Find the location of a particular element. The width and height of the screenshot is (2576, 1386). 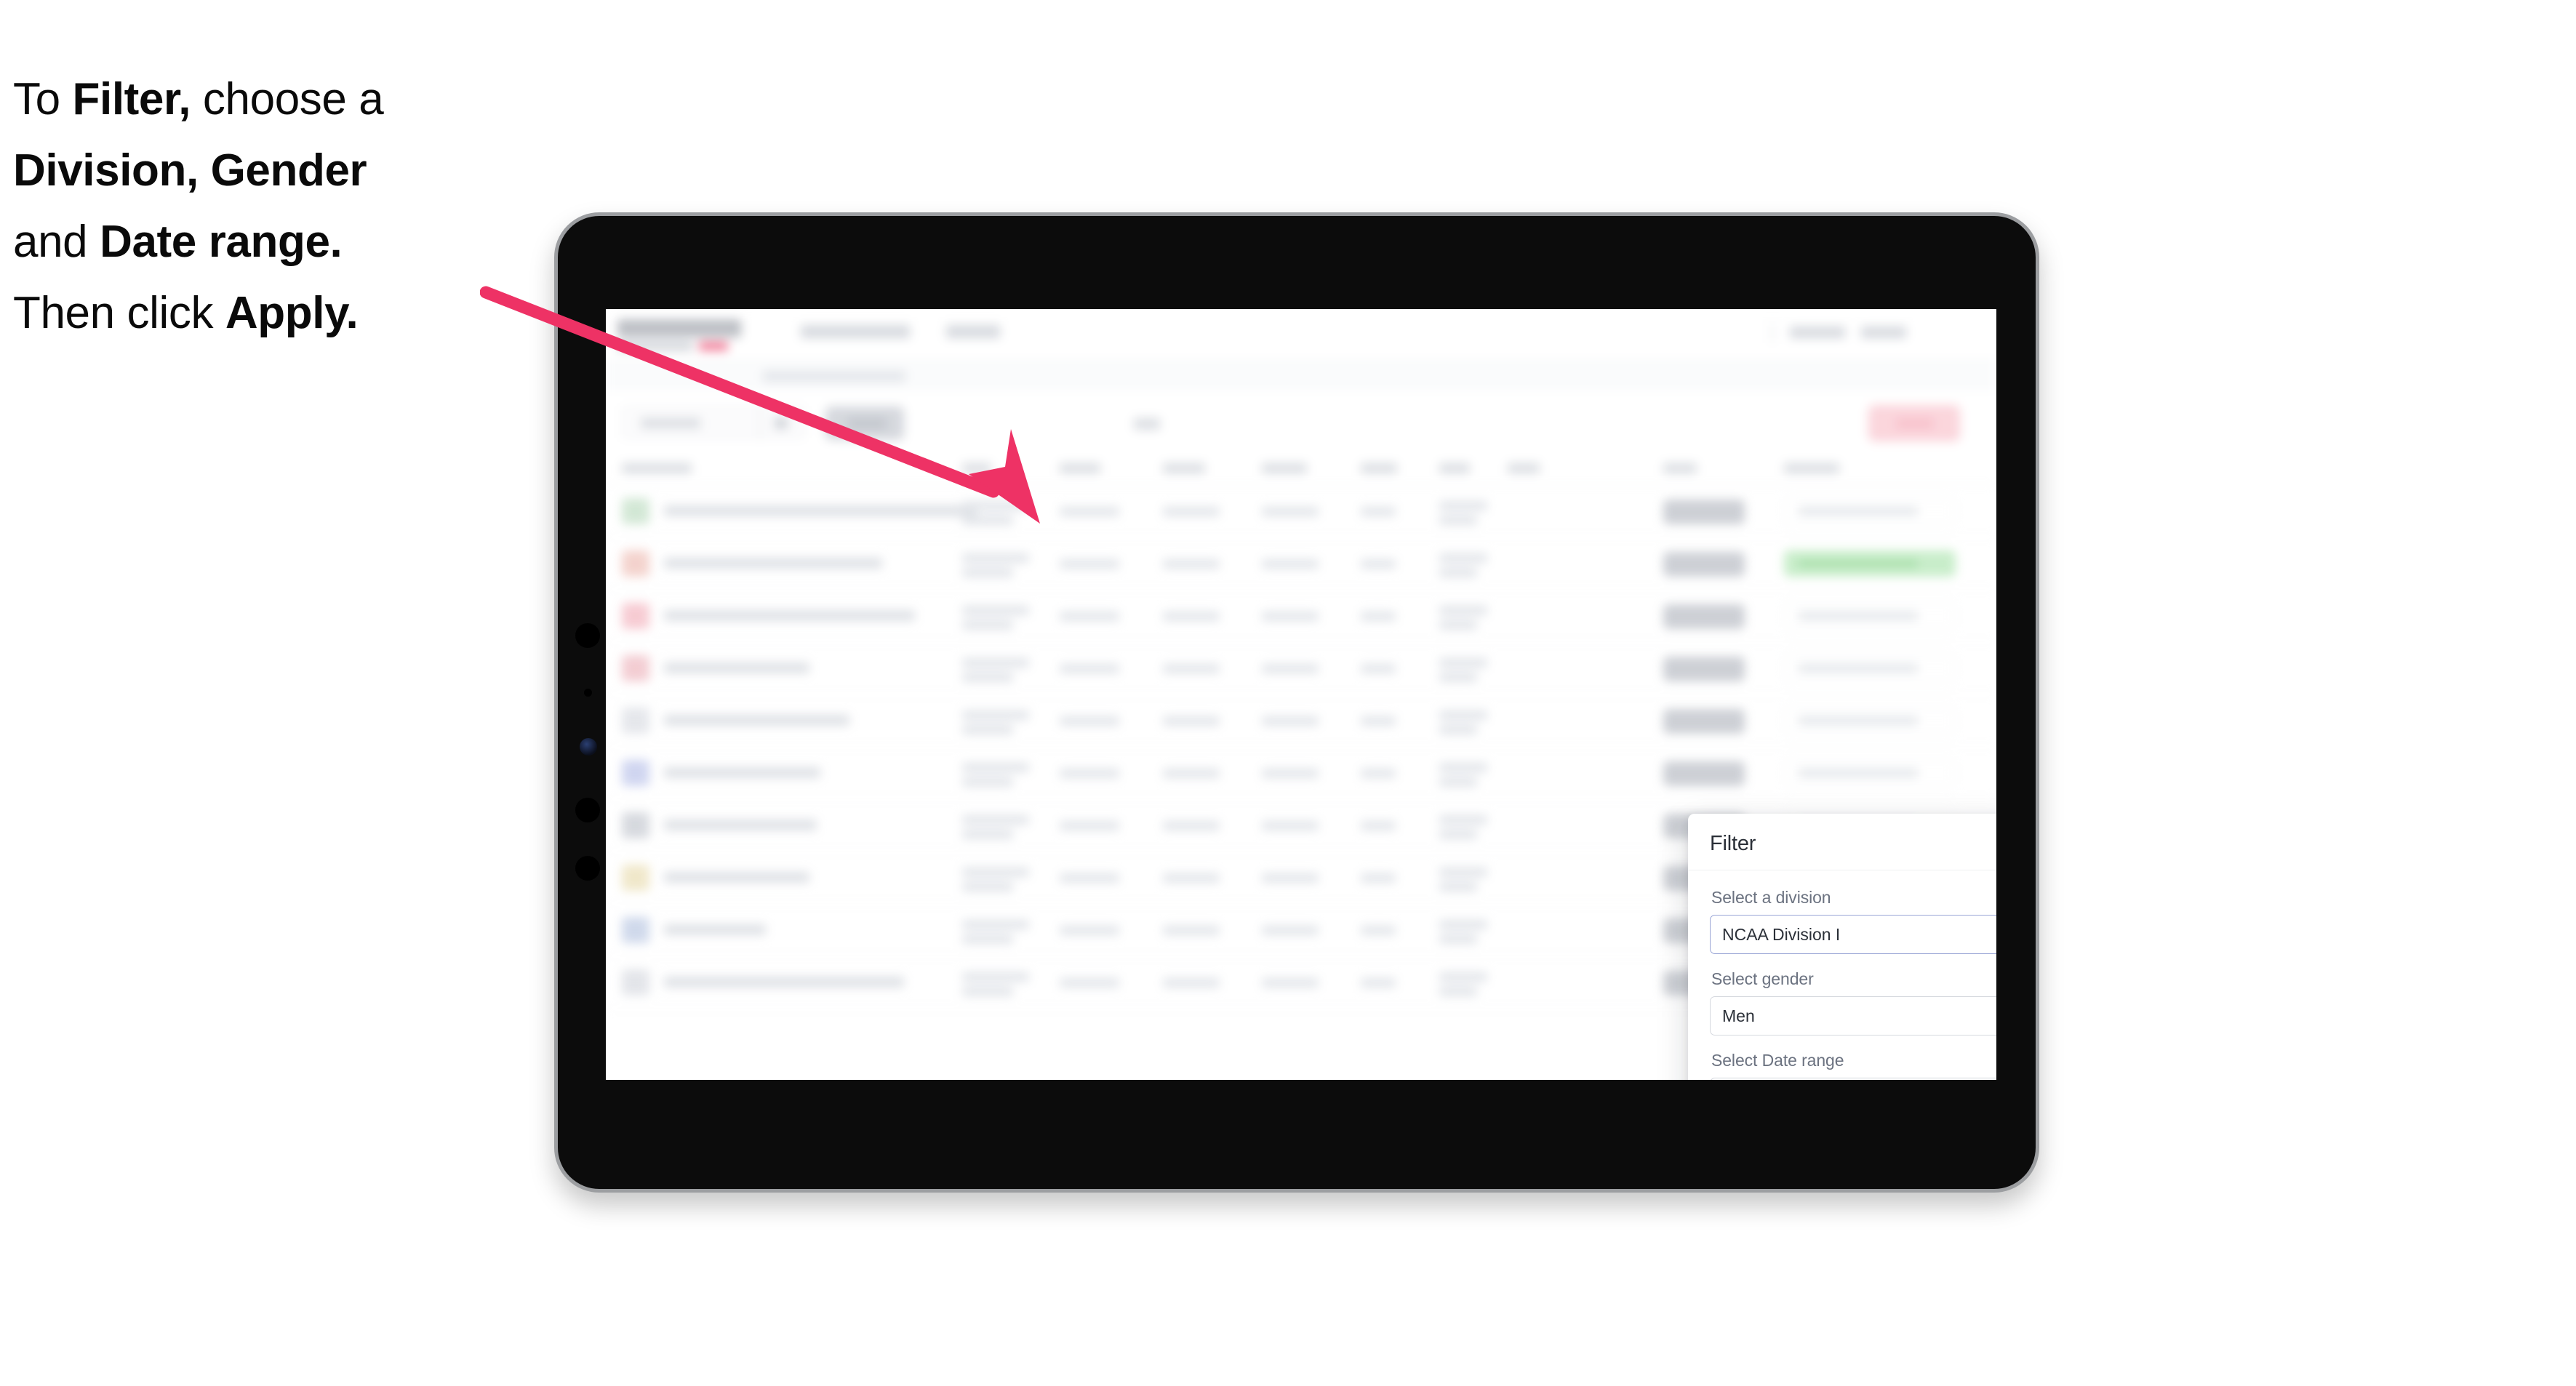

caption-emphasis-apply: Apply. is located at coordinates (292, 313).